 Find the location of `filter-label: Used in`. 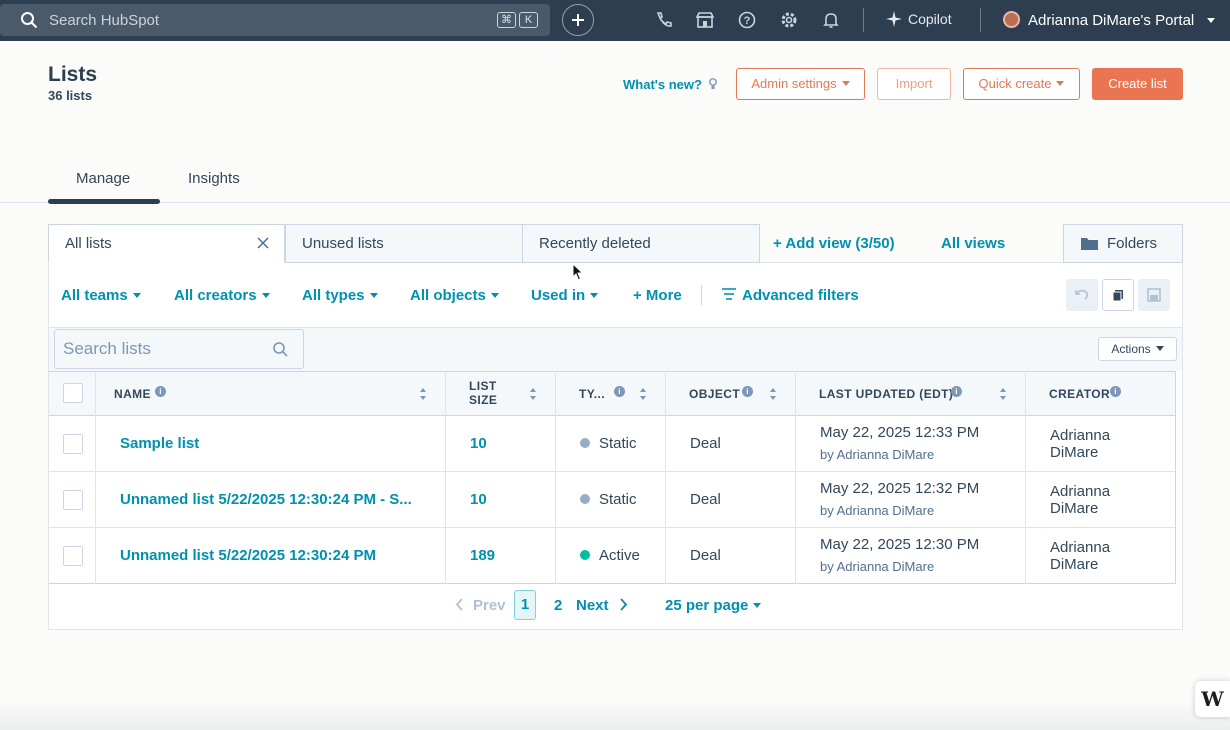

filter-label: Used in is located at coordinates (558, 295).